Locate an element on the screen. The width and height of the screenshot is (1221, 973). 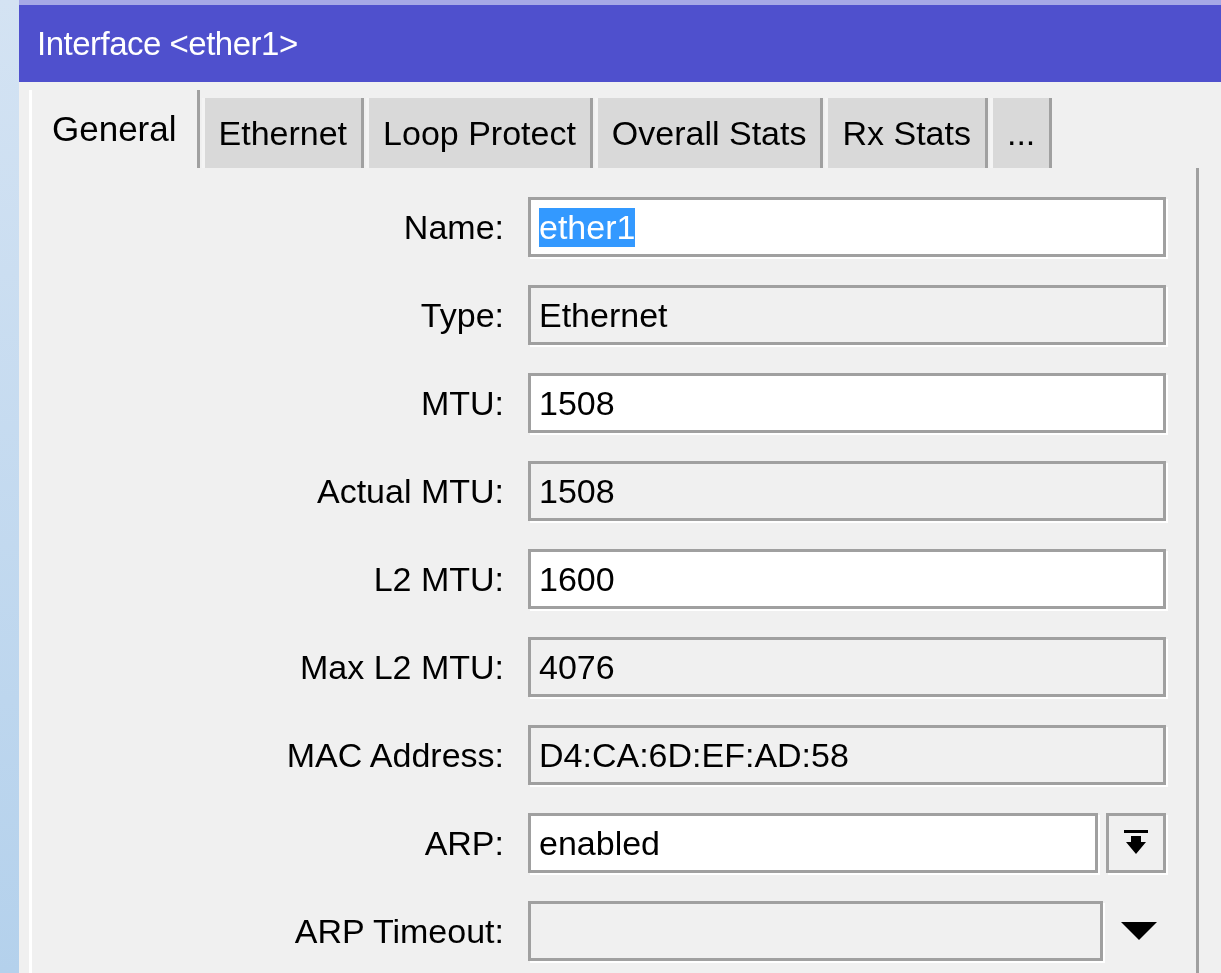
text-field: 1508 is located at coordinates (847, 403).